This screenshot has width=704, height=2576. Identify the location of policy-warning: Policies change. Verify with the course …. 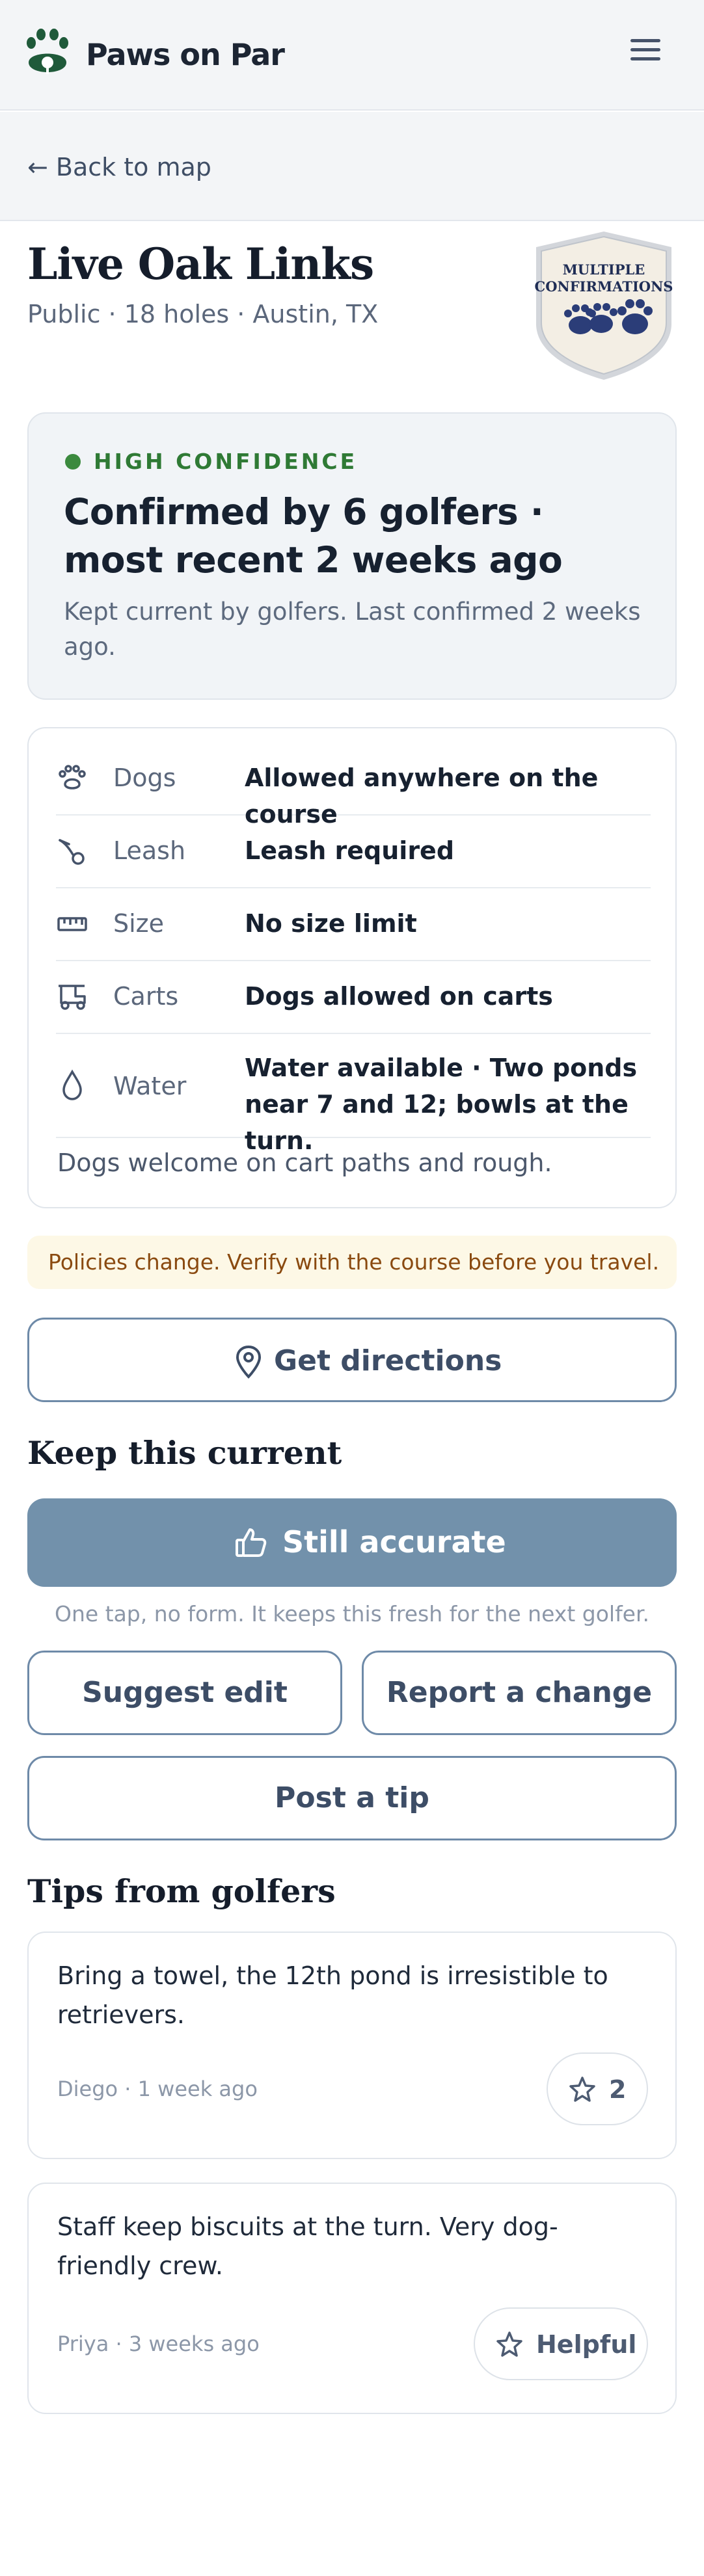
(352, 1262).